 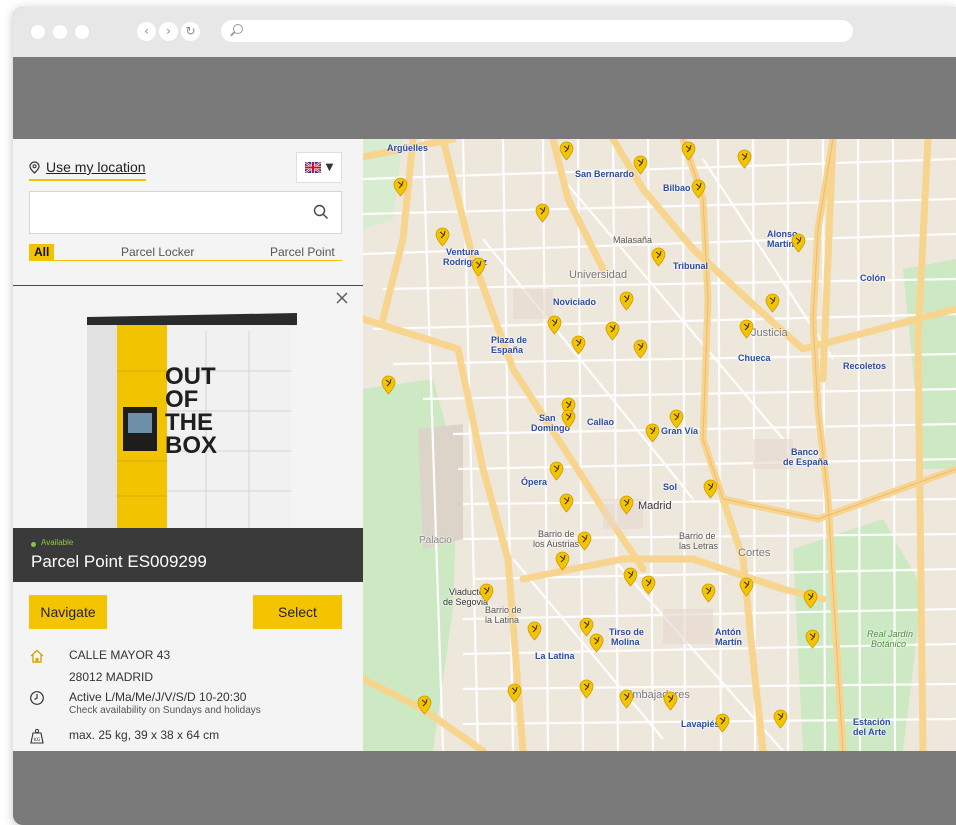 I want to click on address-row: CALLE MAYOR 43 28012 MADRID, so click(x=99, y=666).